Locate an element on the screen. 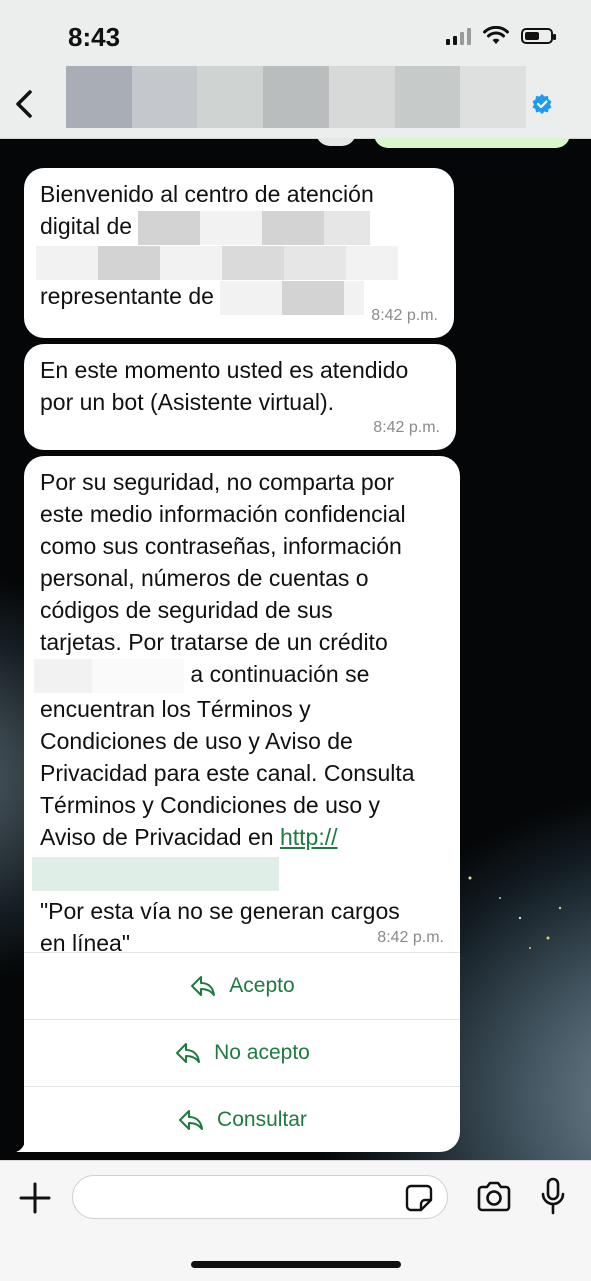  bubble-tail is located at coordinates (27, 1143).